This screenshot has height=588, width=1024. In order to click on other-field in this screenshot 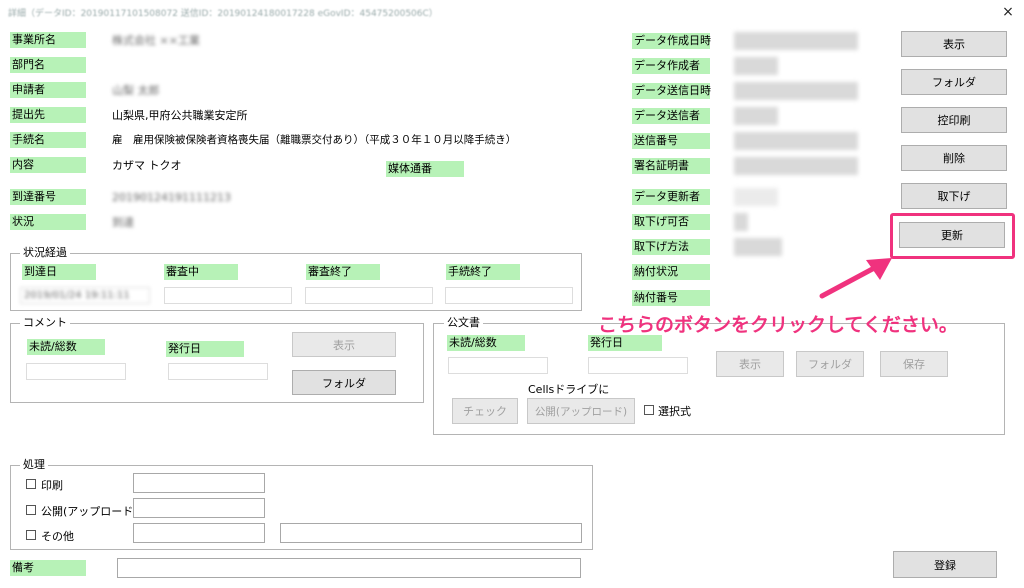, I will do `click(199, 533)`.